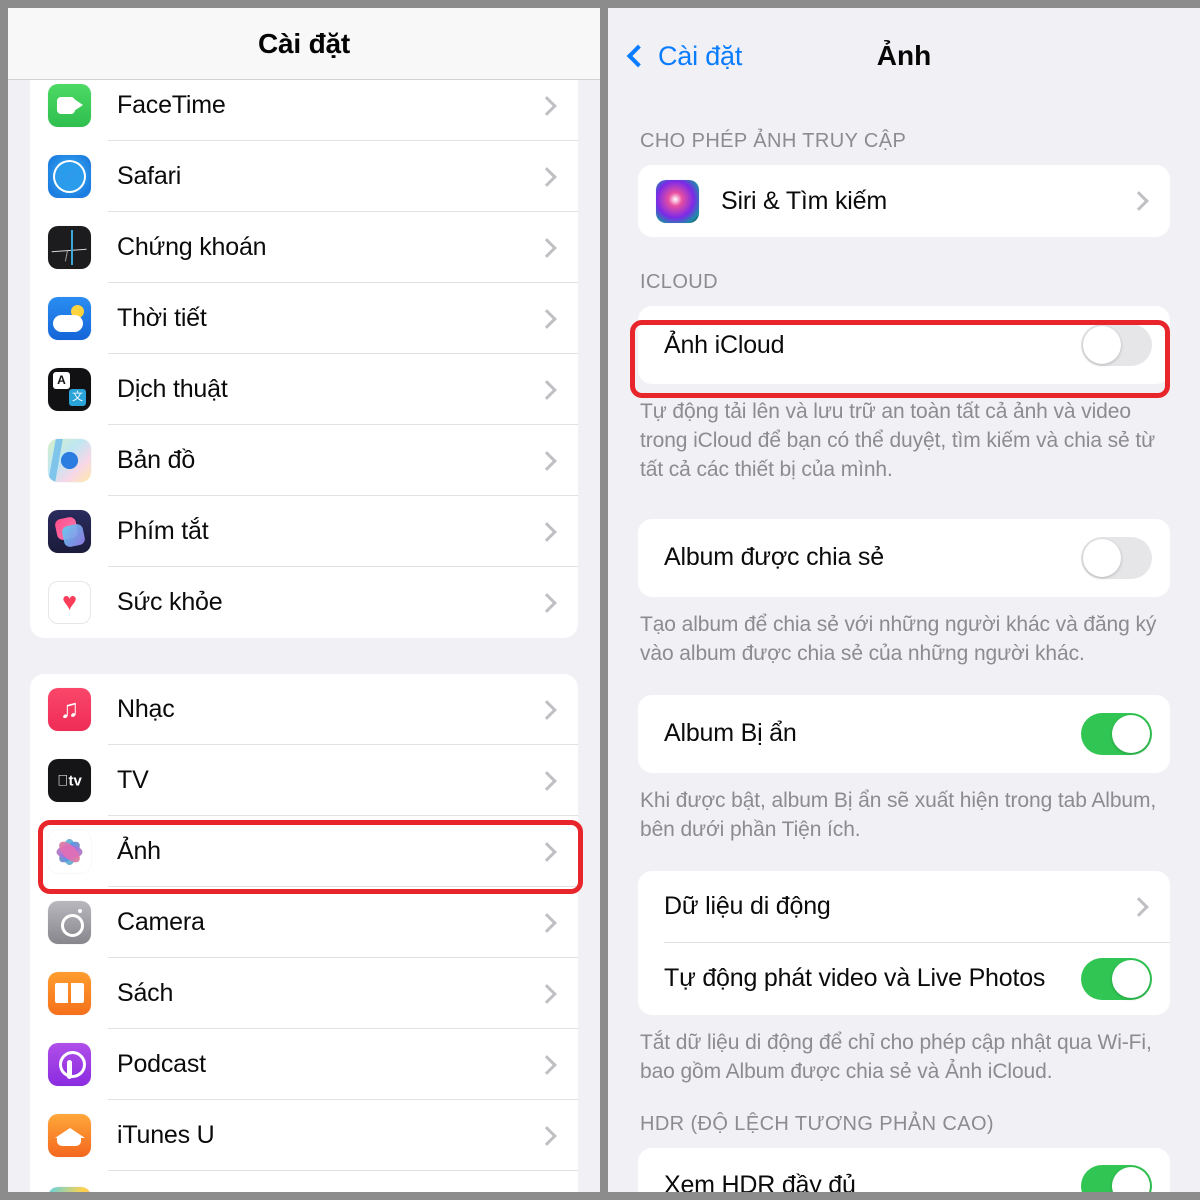 This screenshot has height=1200, width=1200. Describe the element at coordinates (304, 851) in the screenshot. I see `sidebar-item-photos: Ảnh` at that location.